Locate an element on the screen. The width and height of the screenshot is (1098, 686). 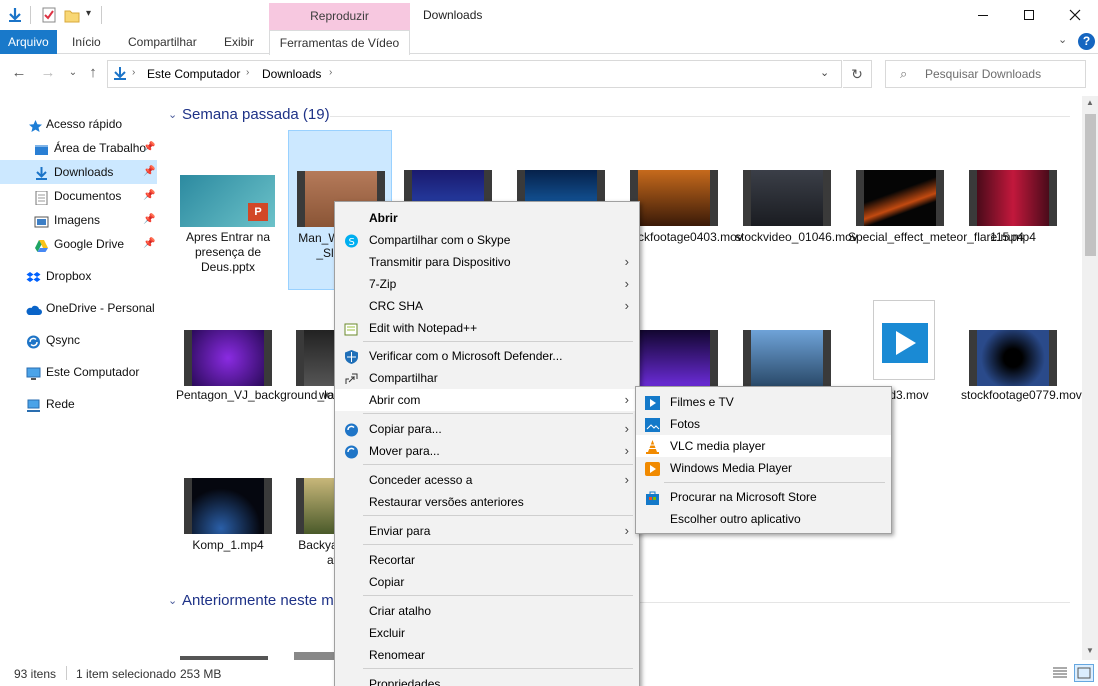
tab-inicio: Início is located at coordinates (86, 42).